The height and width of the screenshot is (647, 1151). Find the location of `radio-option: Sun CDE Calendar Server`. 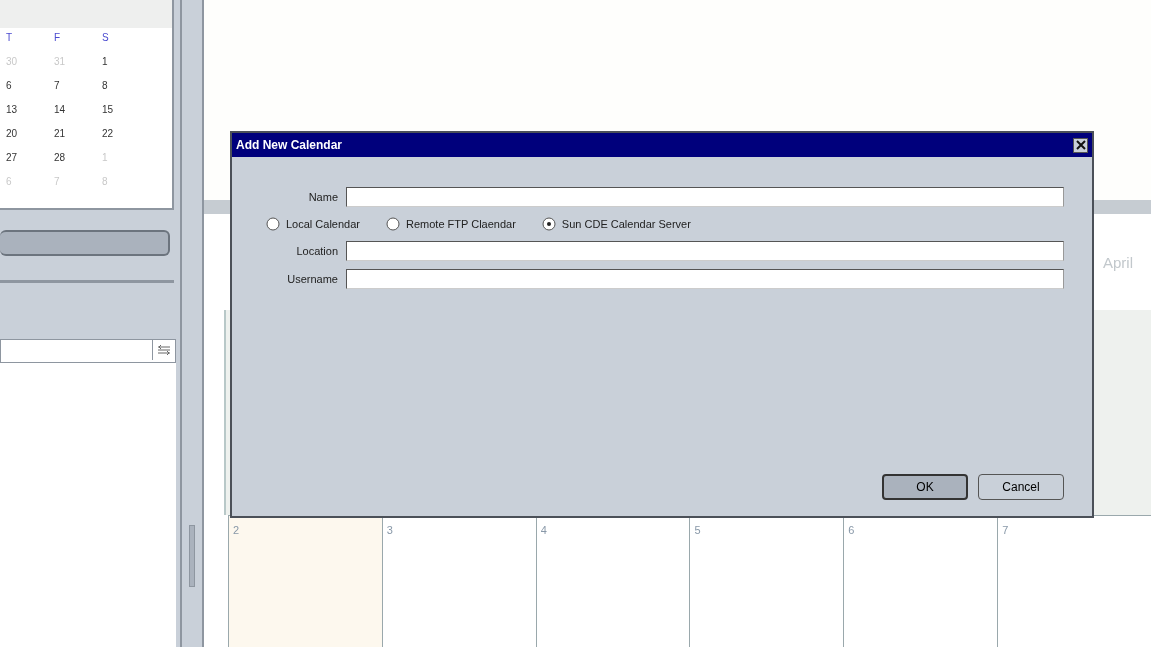

radio-option: Sun CDE Calendar Server is located at coordinates (616, 224).